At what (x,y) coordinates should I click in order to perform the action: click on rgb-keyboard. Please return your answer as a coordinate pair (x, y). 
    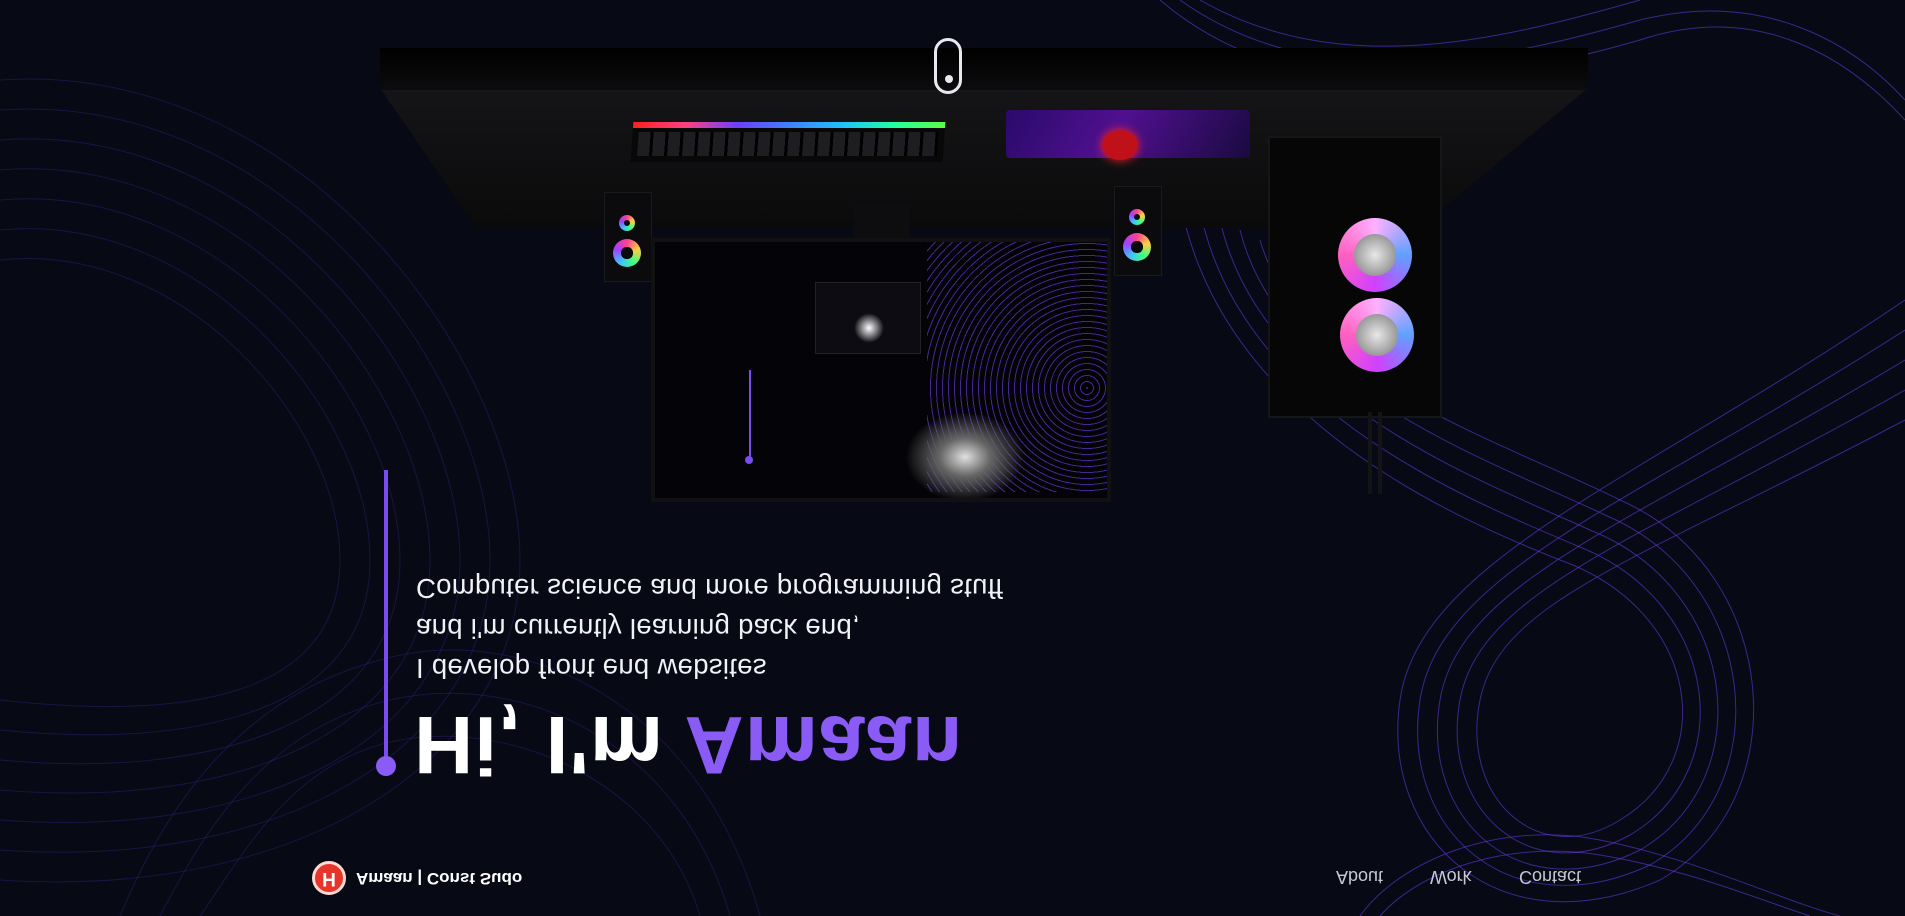
    Looking at the image, I should click on (788, 142).